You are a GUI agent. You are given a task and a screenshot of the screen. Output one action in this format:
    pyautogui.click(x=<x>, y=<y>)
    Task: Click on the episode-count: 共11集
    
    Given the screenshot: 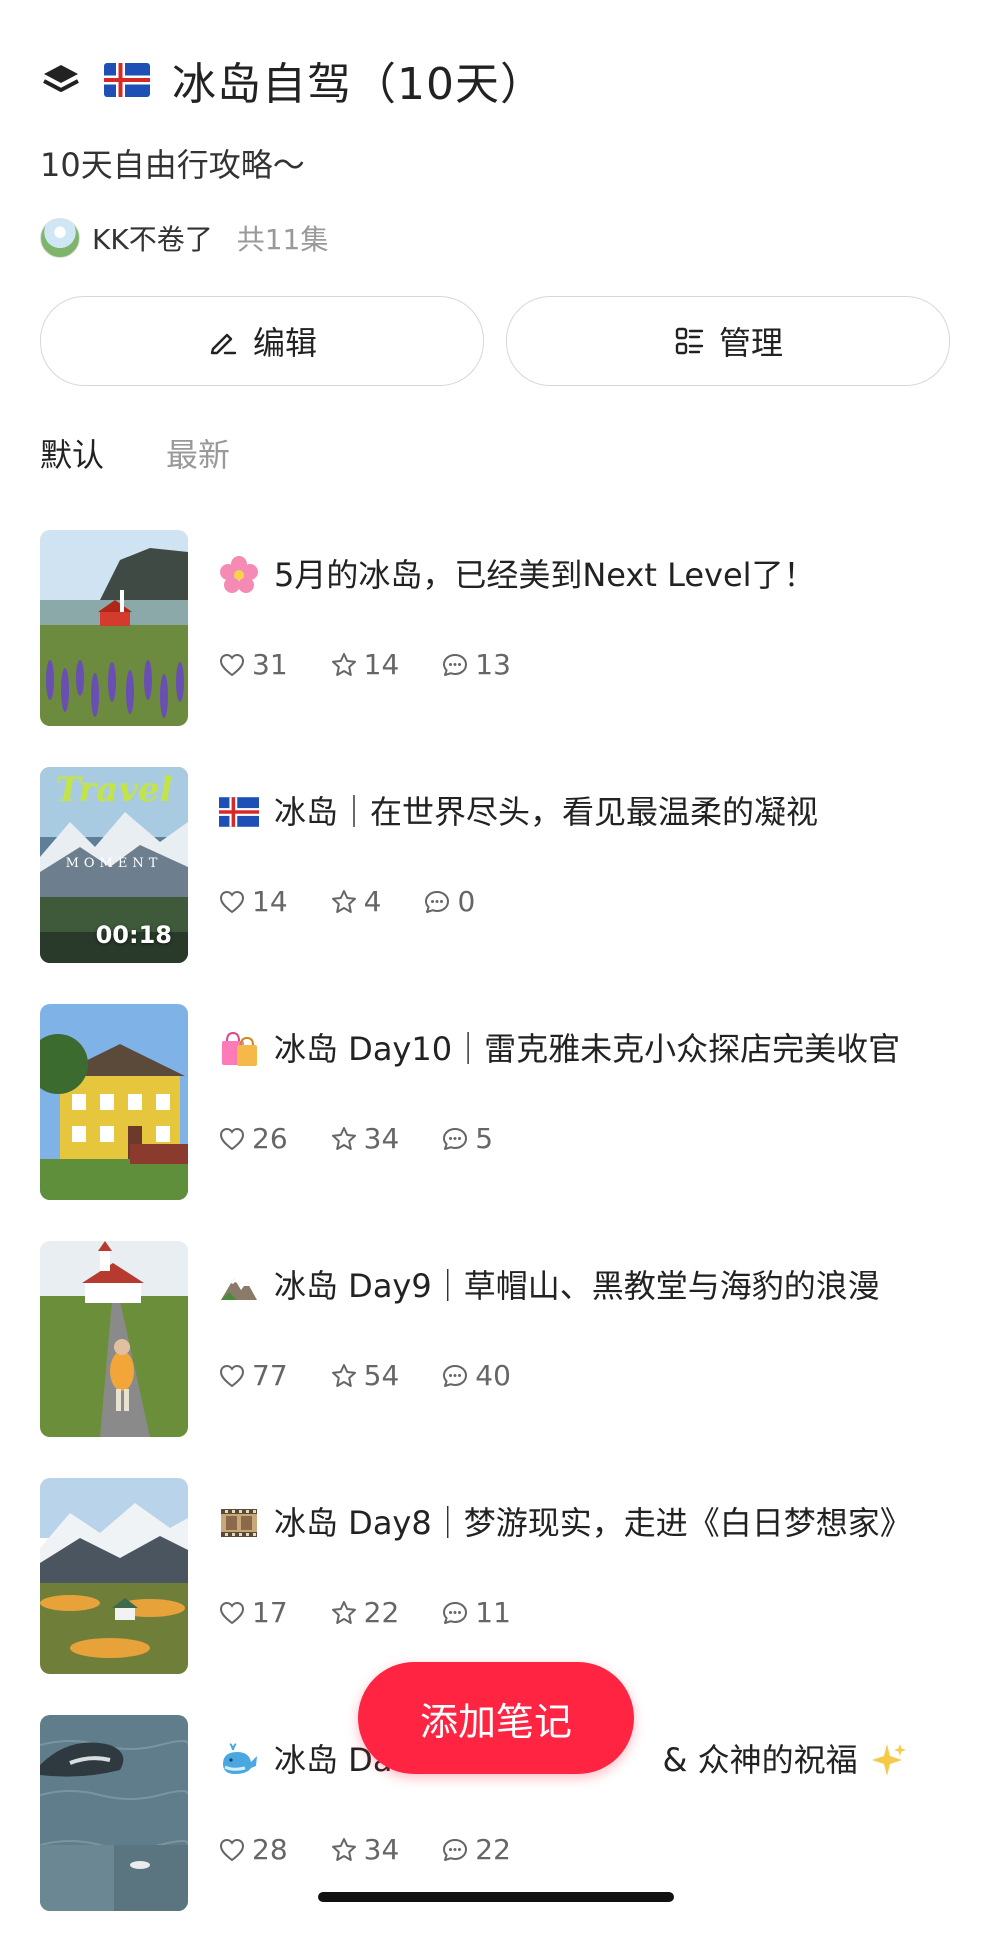 What is the action you would take?
    pyautogui.click(x=282, y=239)
    